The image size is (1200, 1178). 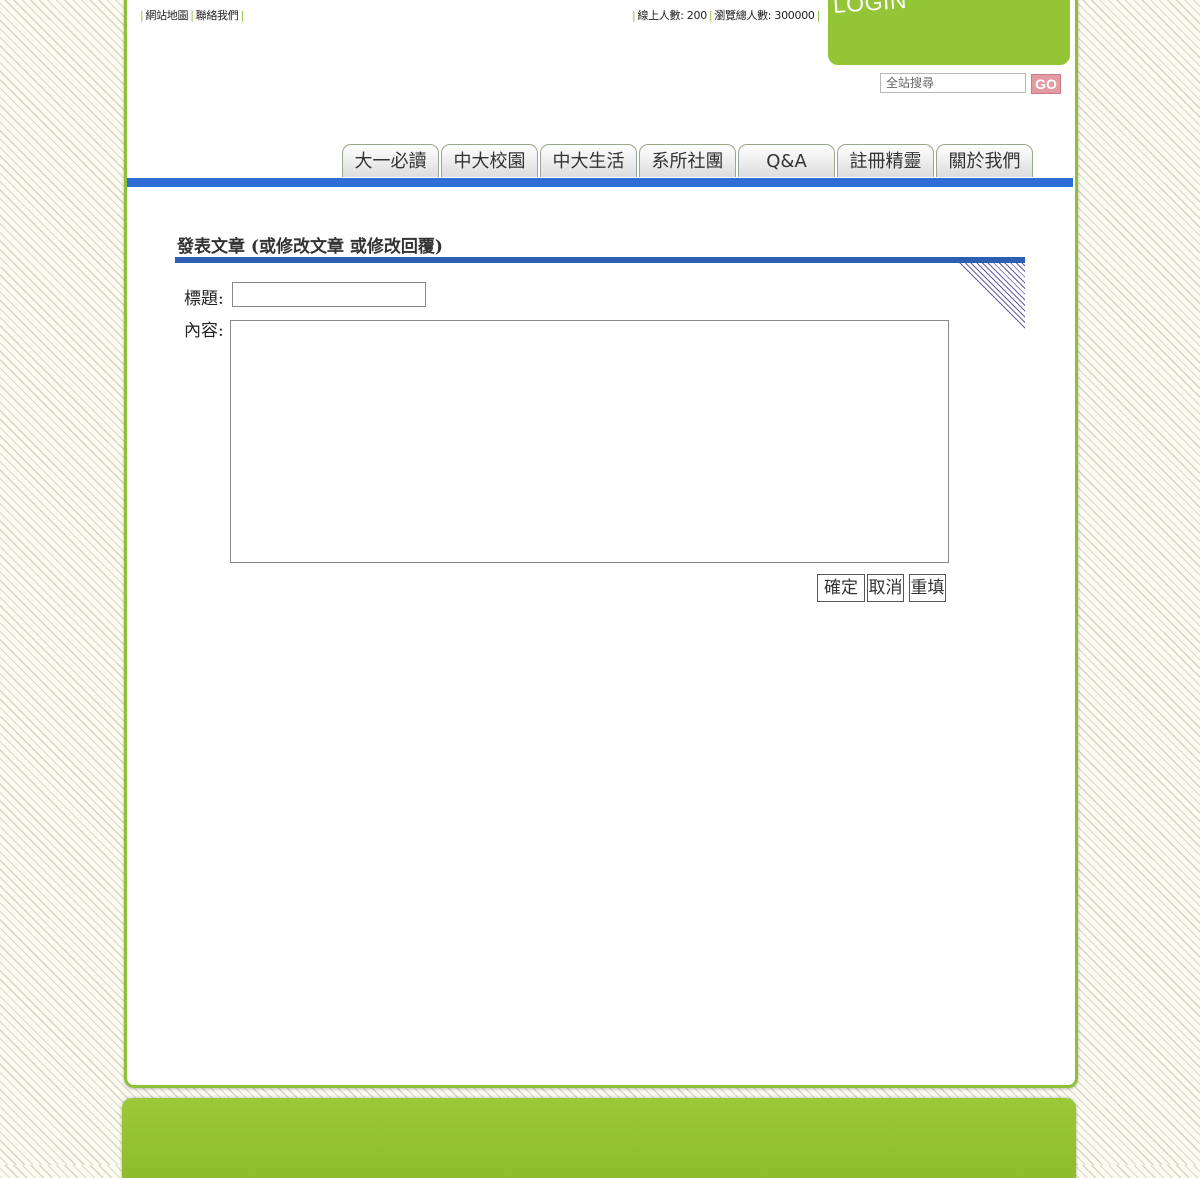 I want to click on nav-tab-life: 中大生活, so click(x=588, y=160).